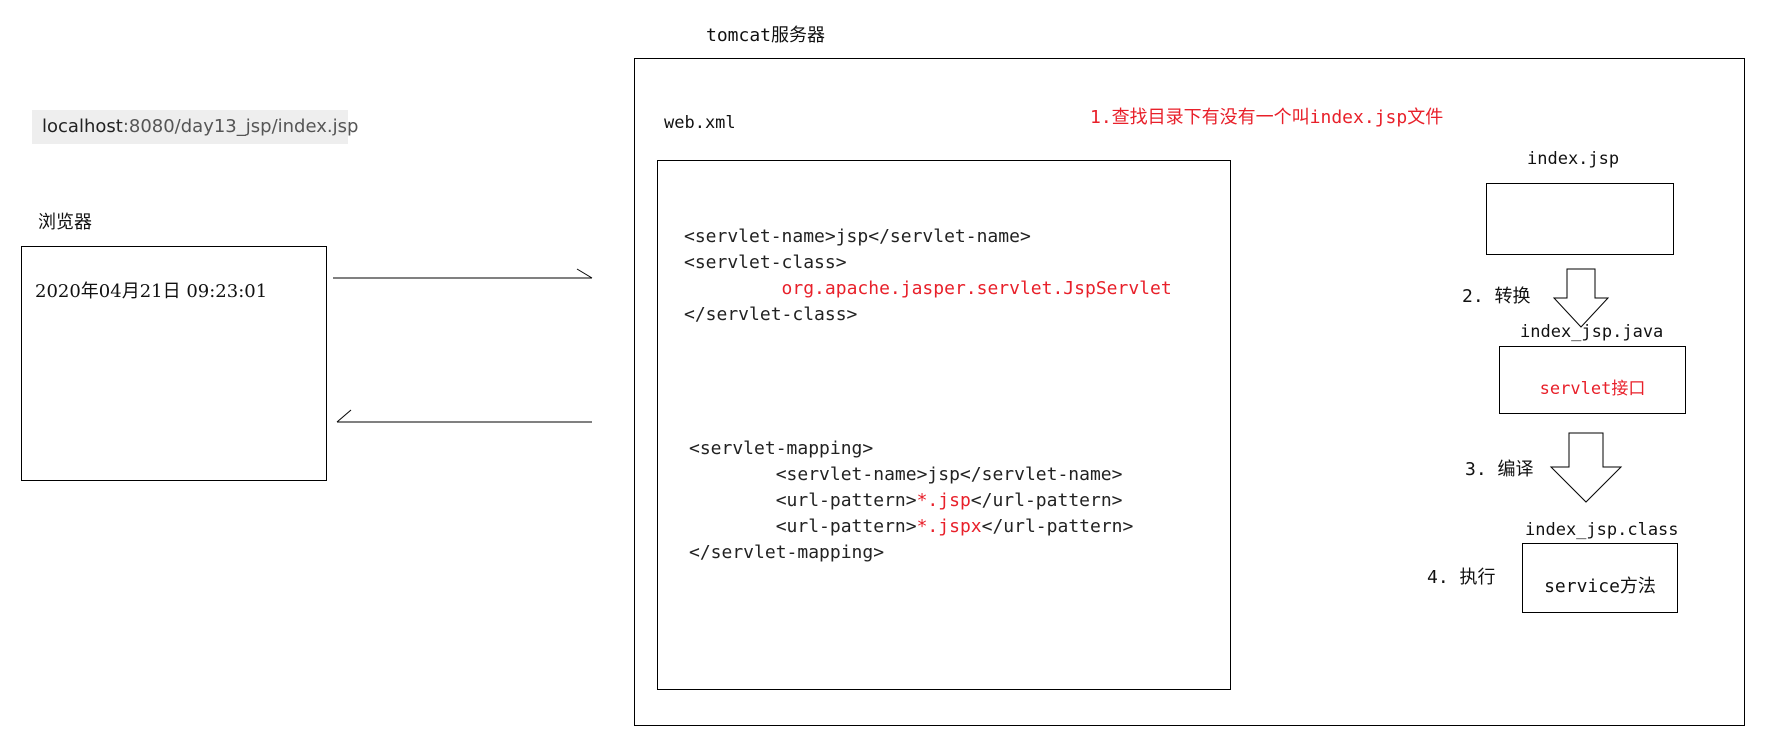  I want to click on request-arrow-head, so click(584, 273).